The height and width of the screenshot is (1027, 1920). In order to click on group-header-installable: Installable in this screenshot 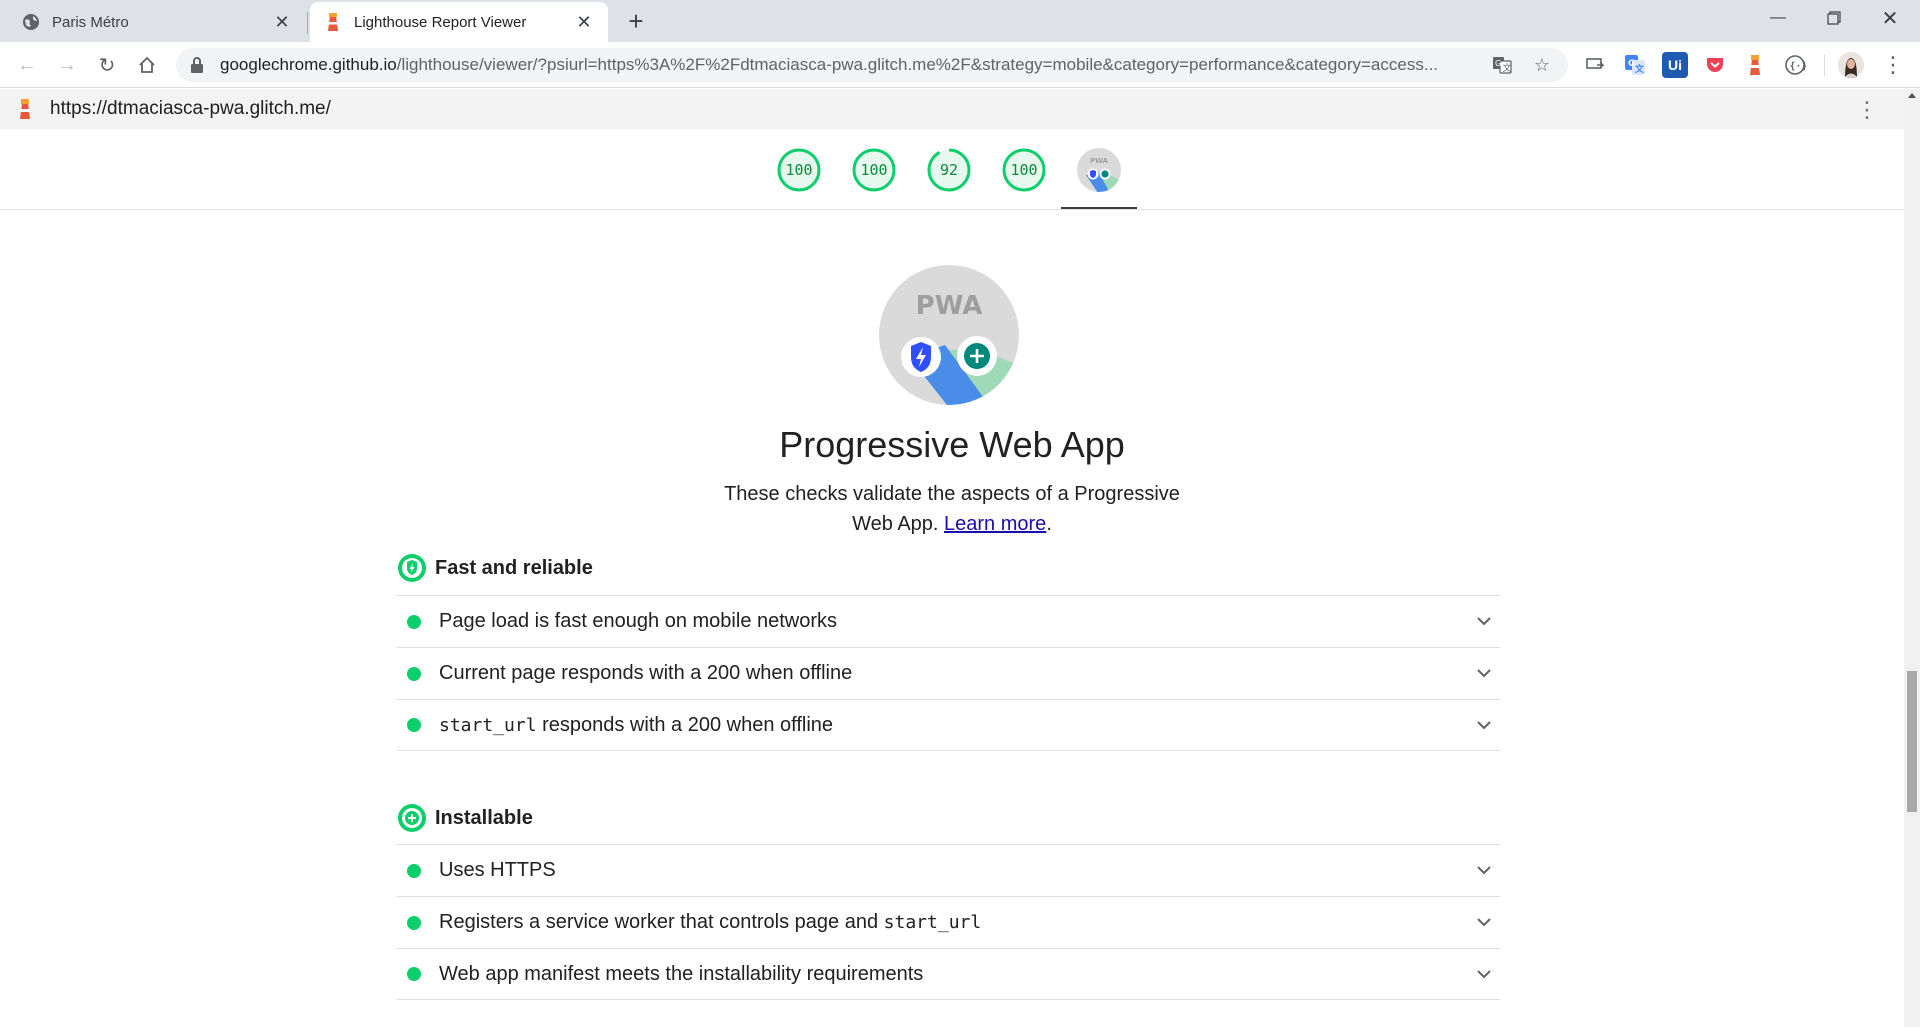, I will do `click(465, 818)`.